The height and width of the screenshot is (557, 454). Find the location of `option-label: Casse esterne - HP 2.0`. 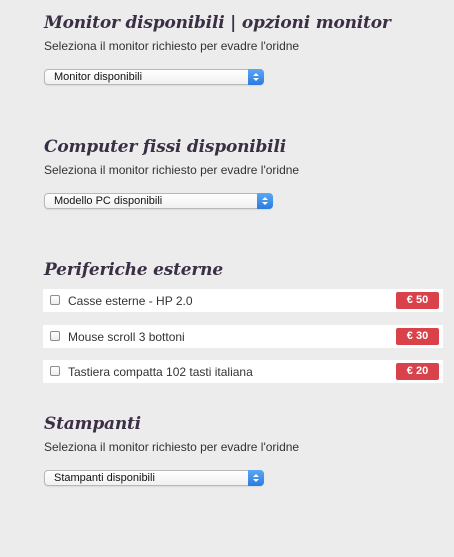

option-label: Casse esterne - HP 2.0 is located at coordinates (130, 301).